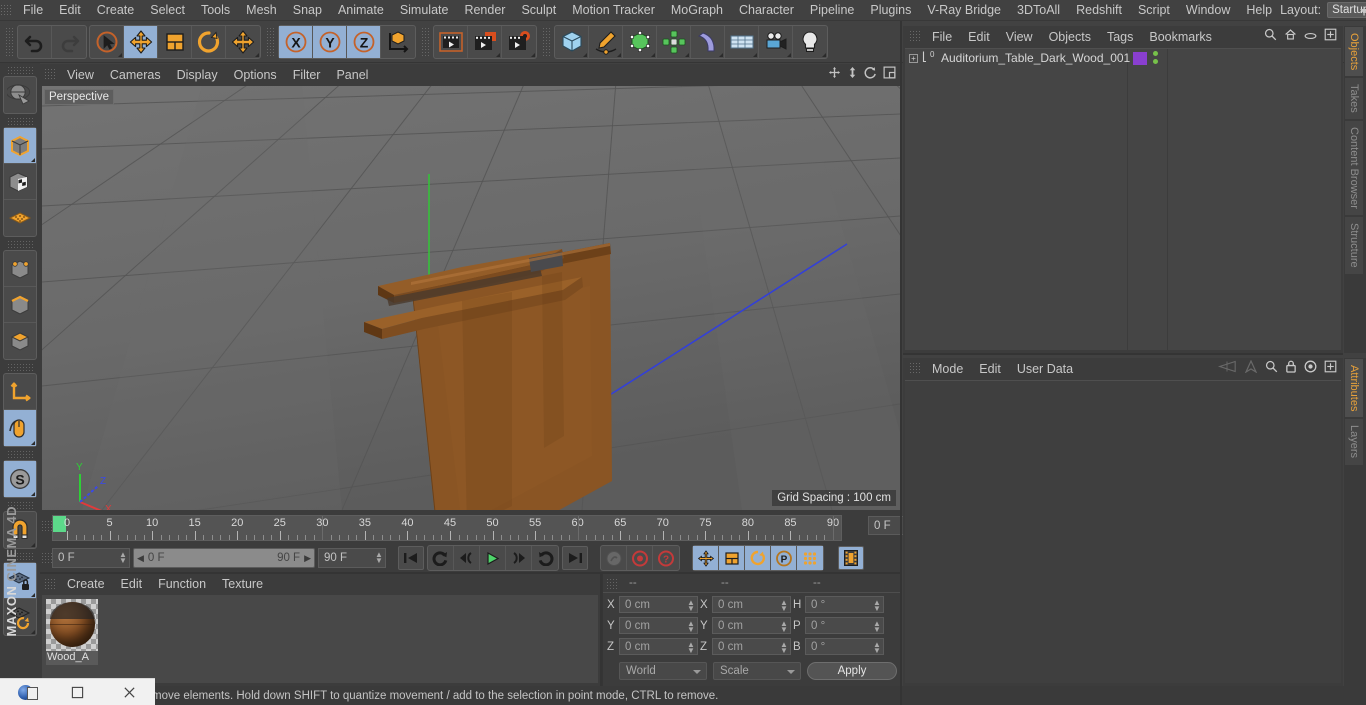 Image resolution: width=1366 pixels, height=705 pixels. Describe the element at coordinates (78, 692) in the screenshot. I see `restore-window-icon` at that location.